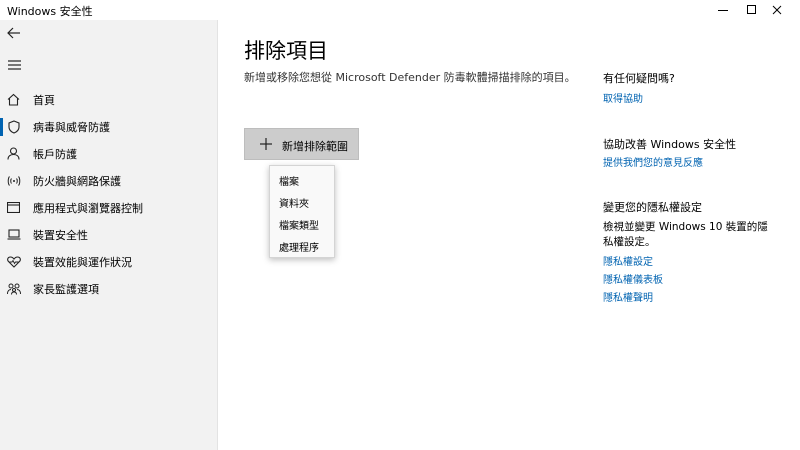 The image size is (800, 450). What do you see at coordinates (108, 153) in the screenshot?
I see `sidebar-item-account-protection: 帳戶防護` at bounding box center [108, 153].